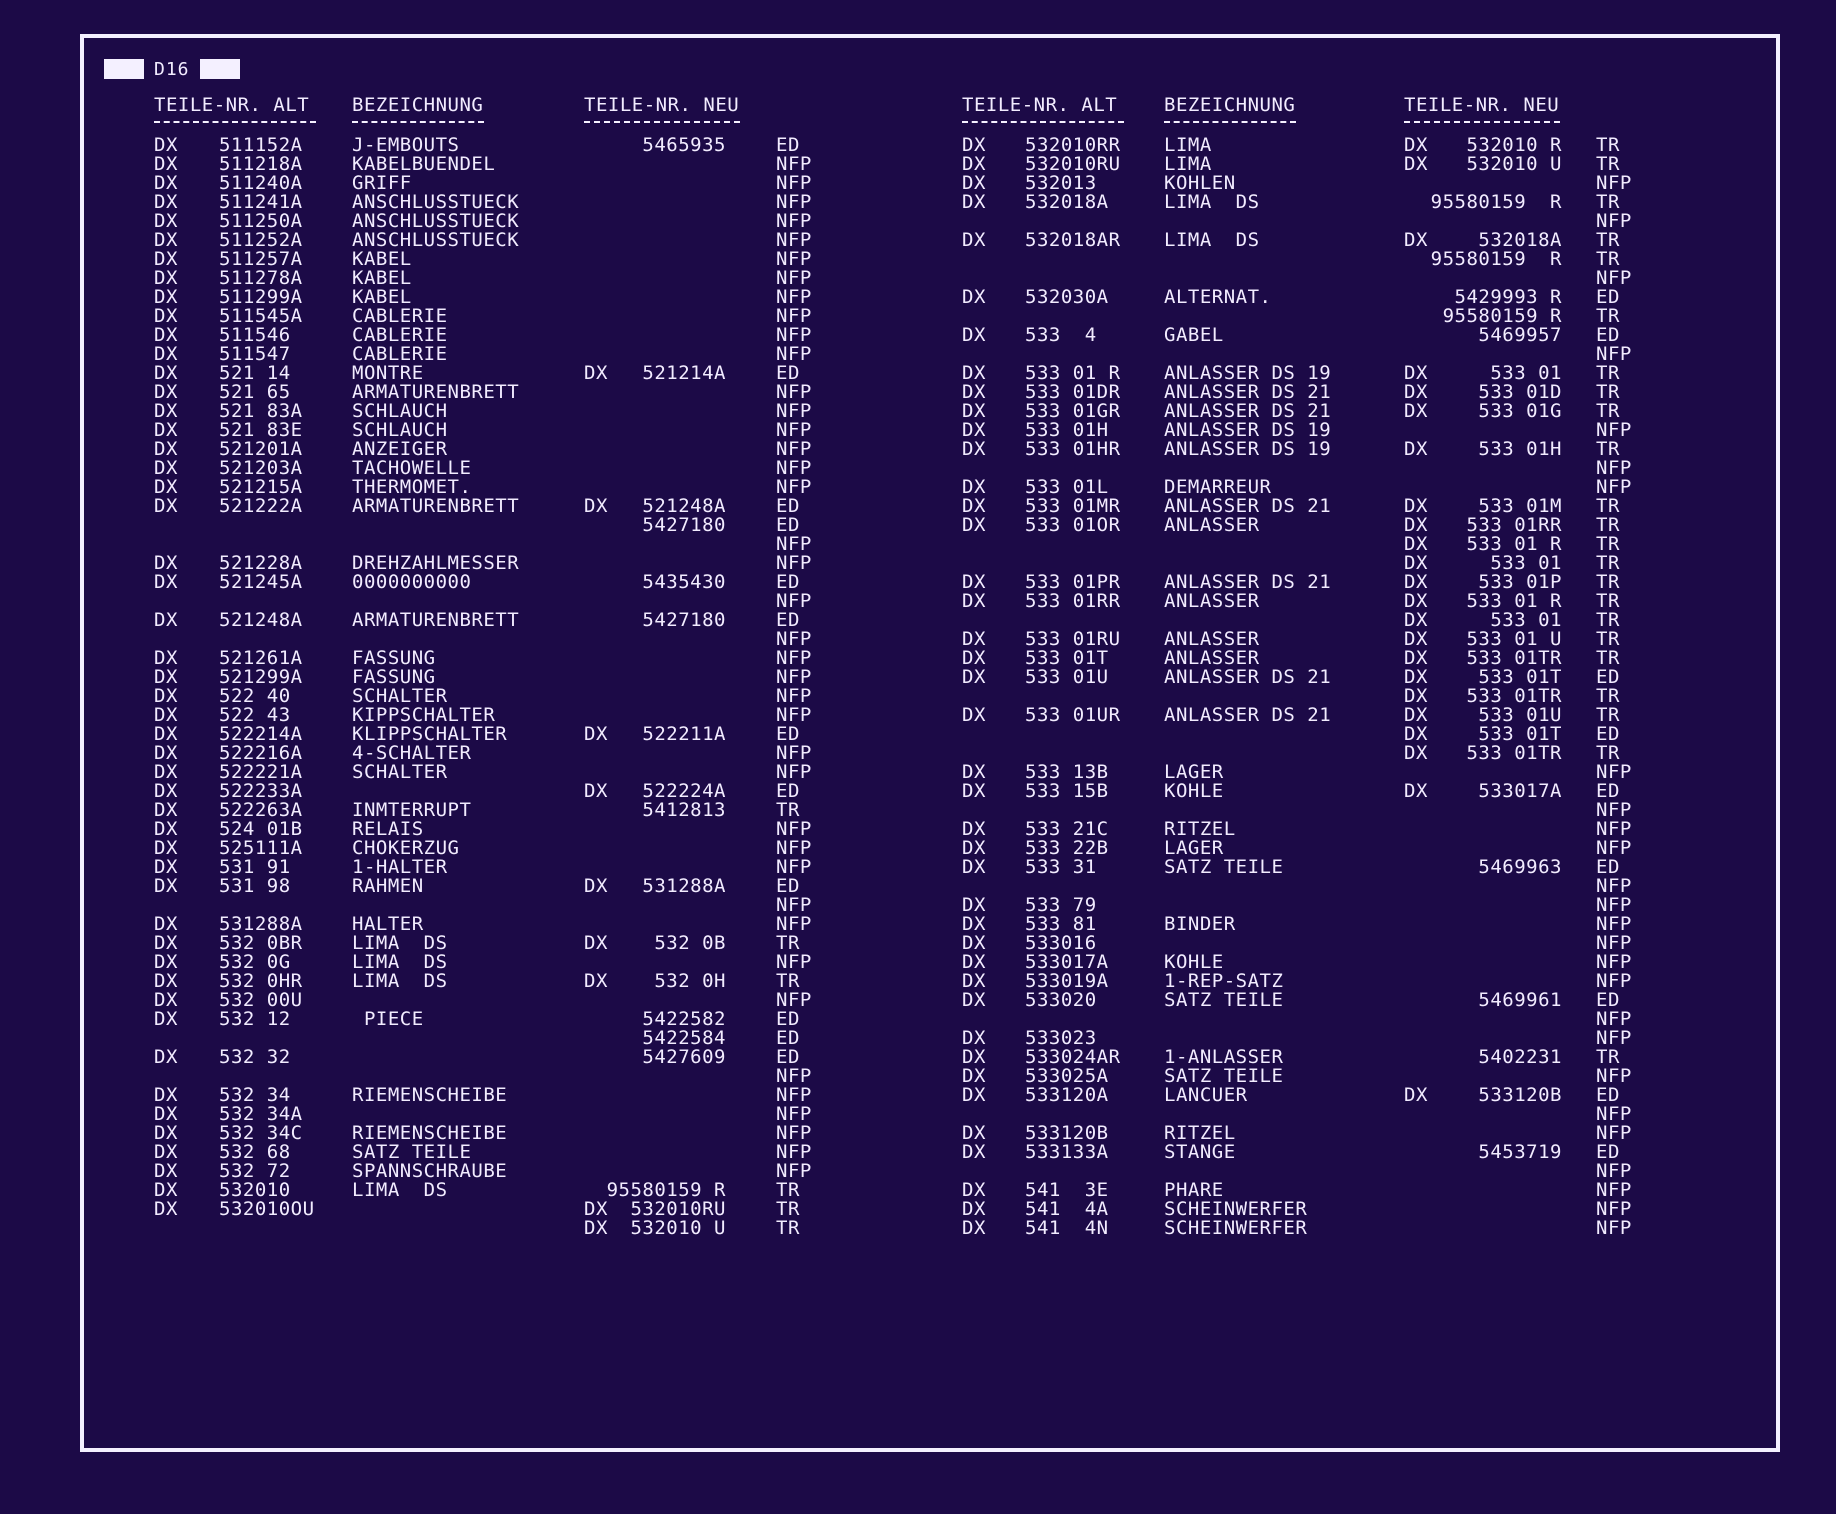 Image resolution: width=1836 pixels, height=1514 pixels. Describe the element at coordinates (596, 886) in the screenshot. I see `left-row-39-neu-prefix: DX` at that location.